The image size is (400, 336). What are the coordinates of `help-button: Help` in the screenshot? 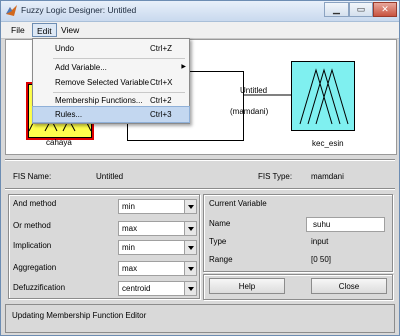 It's located at (247, 286).